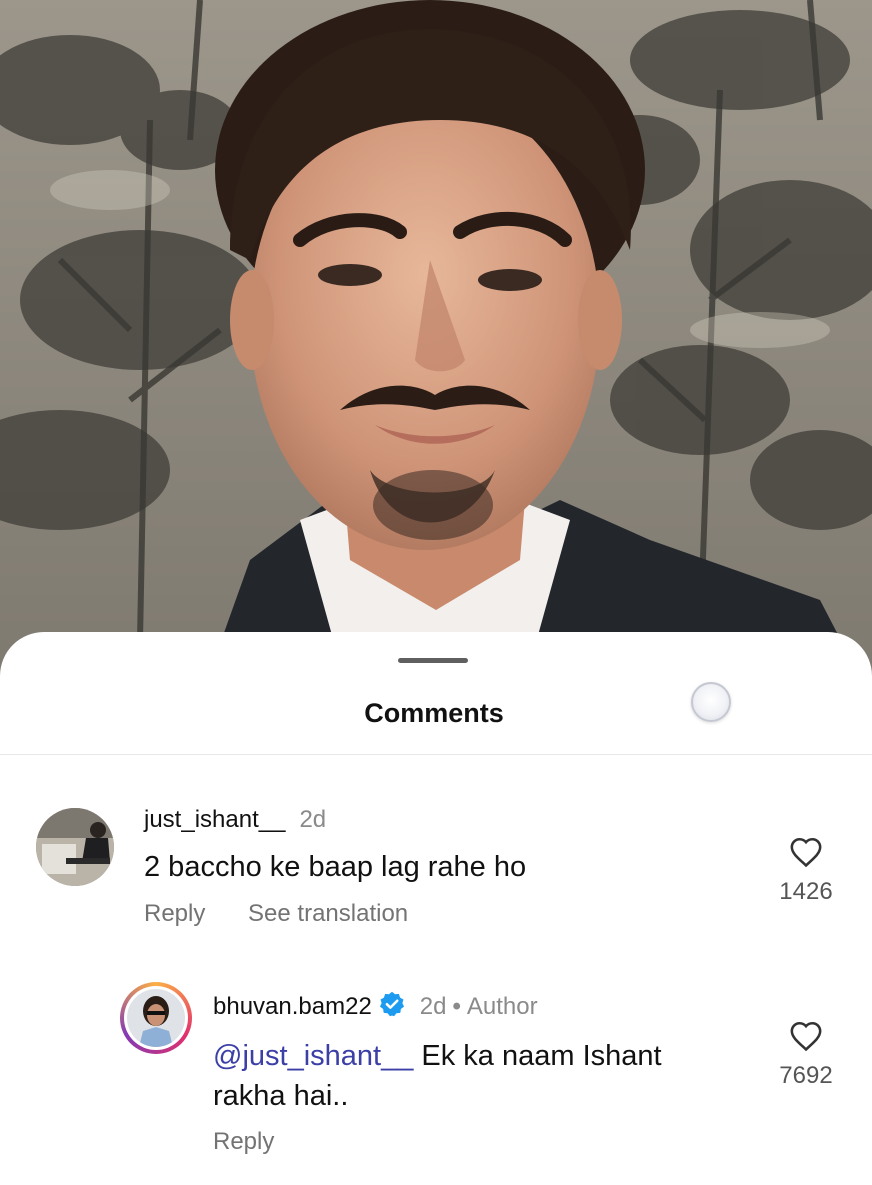 The height and width of the screenshot is (1185, 872). What do you see at coordinates (391, 1004) in the screenshot?
I see `verified-badge-icon` at bounding box center [391, 1004].